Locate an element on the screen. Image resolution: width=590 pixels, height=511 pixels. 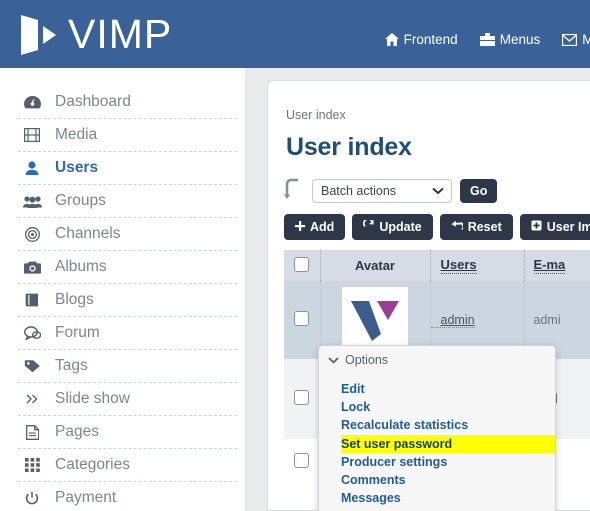
briefcase-icon is located at coordinates (487, 39).